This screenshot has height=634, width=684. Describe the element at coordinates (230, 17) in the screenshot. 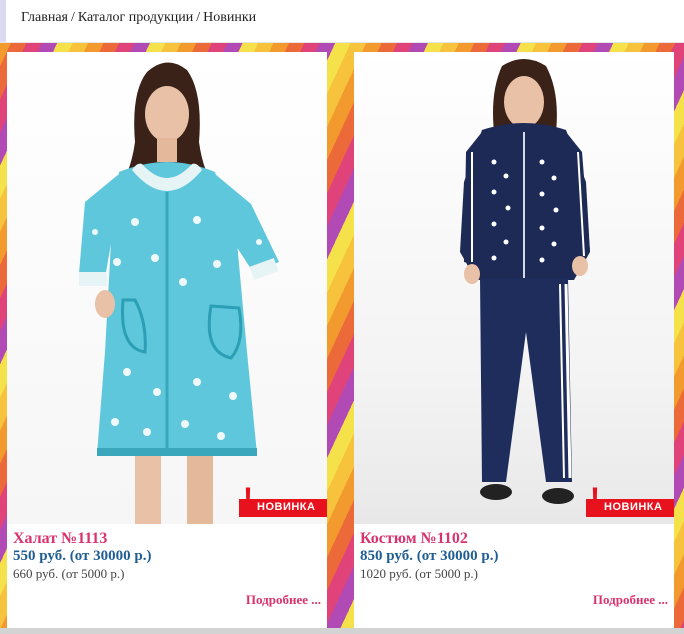

I see `breadcrumb-current: Новинки` at that location.